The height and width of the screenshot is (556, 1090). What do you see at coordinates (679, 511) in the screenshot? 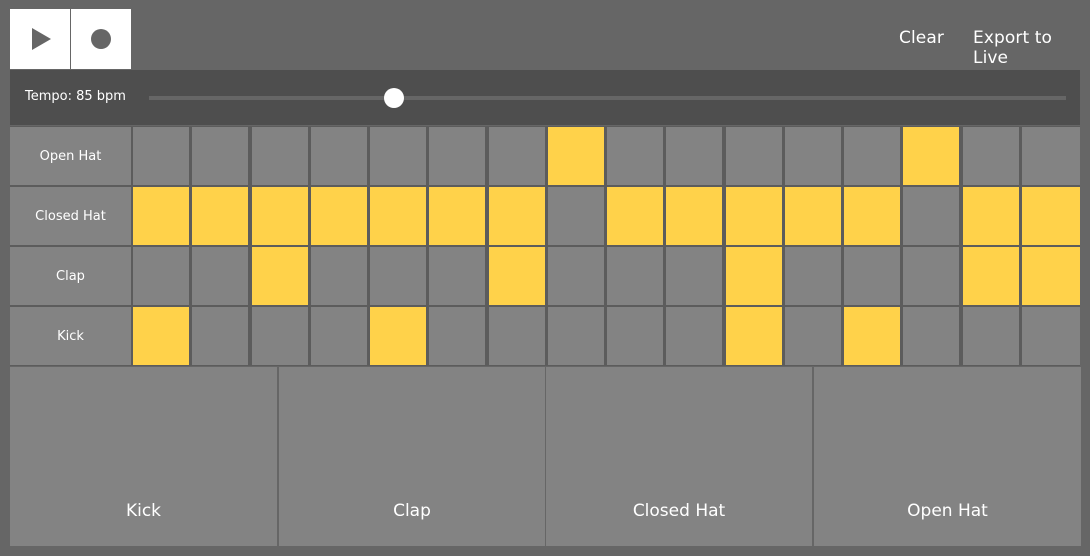
I see `pad-label: Closed Hat` at bounding box center [679, 511].